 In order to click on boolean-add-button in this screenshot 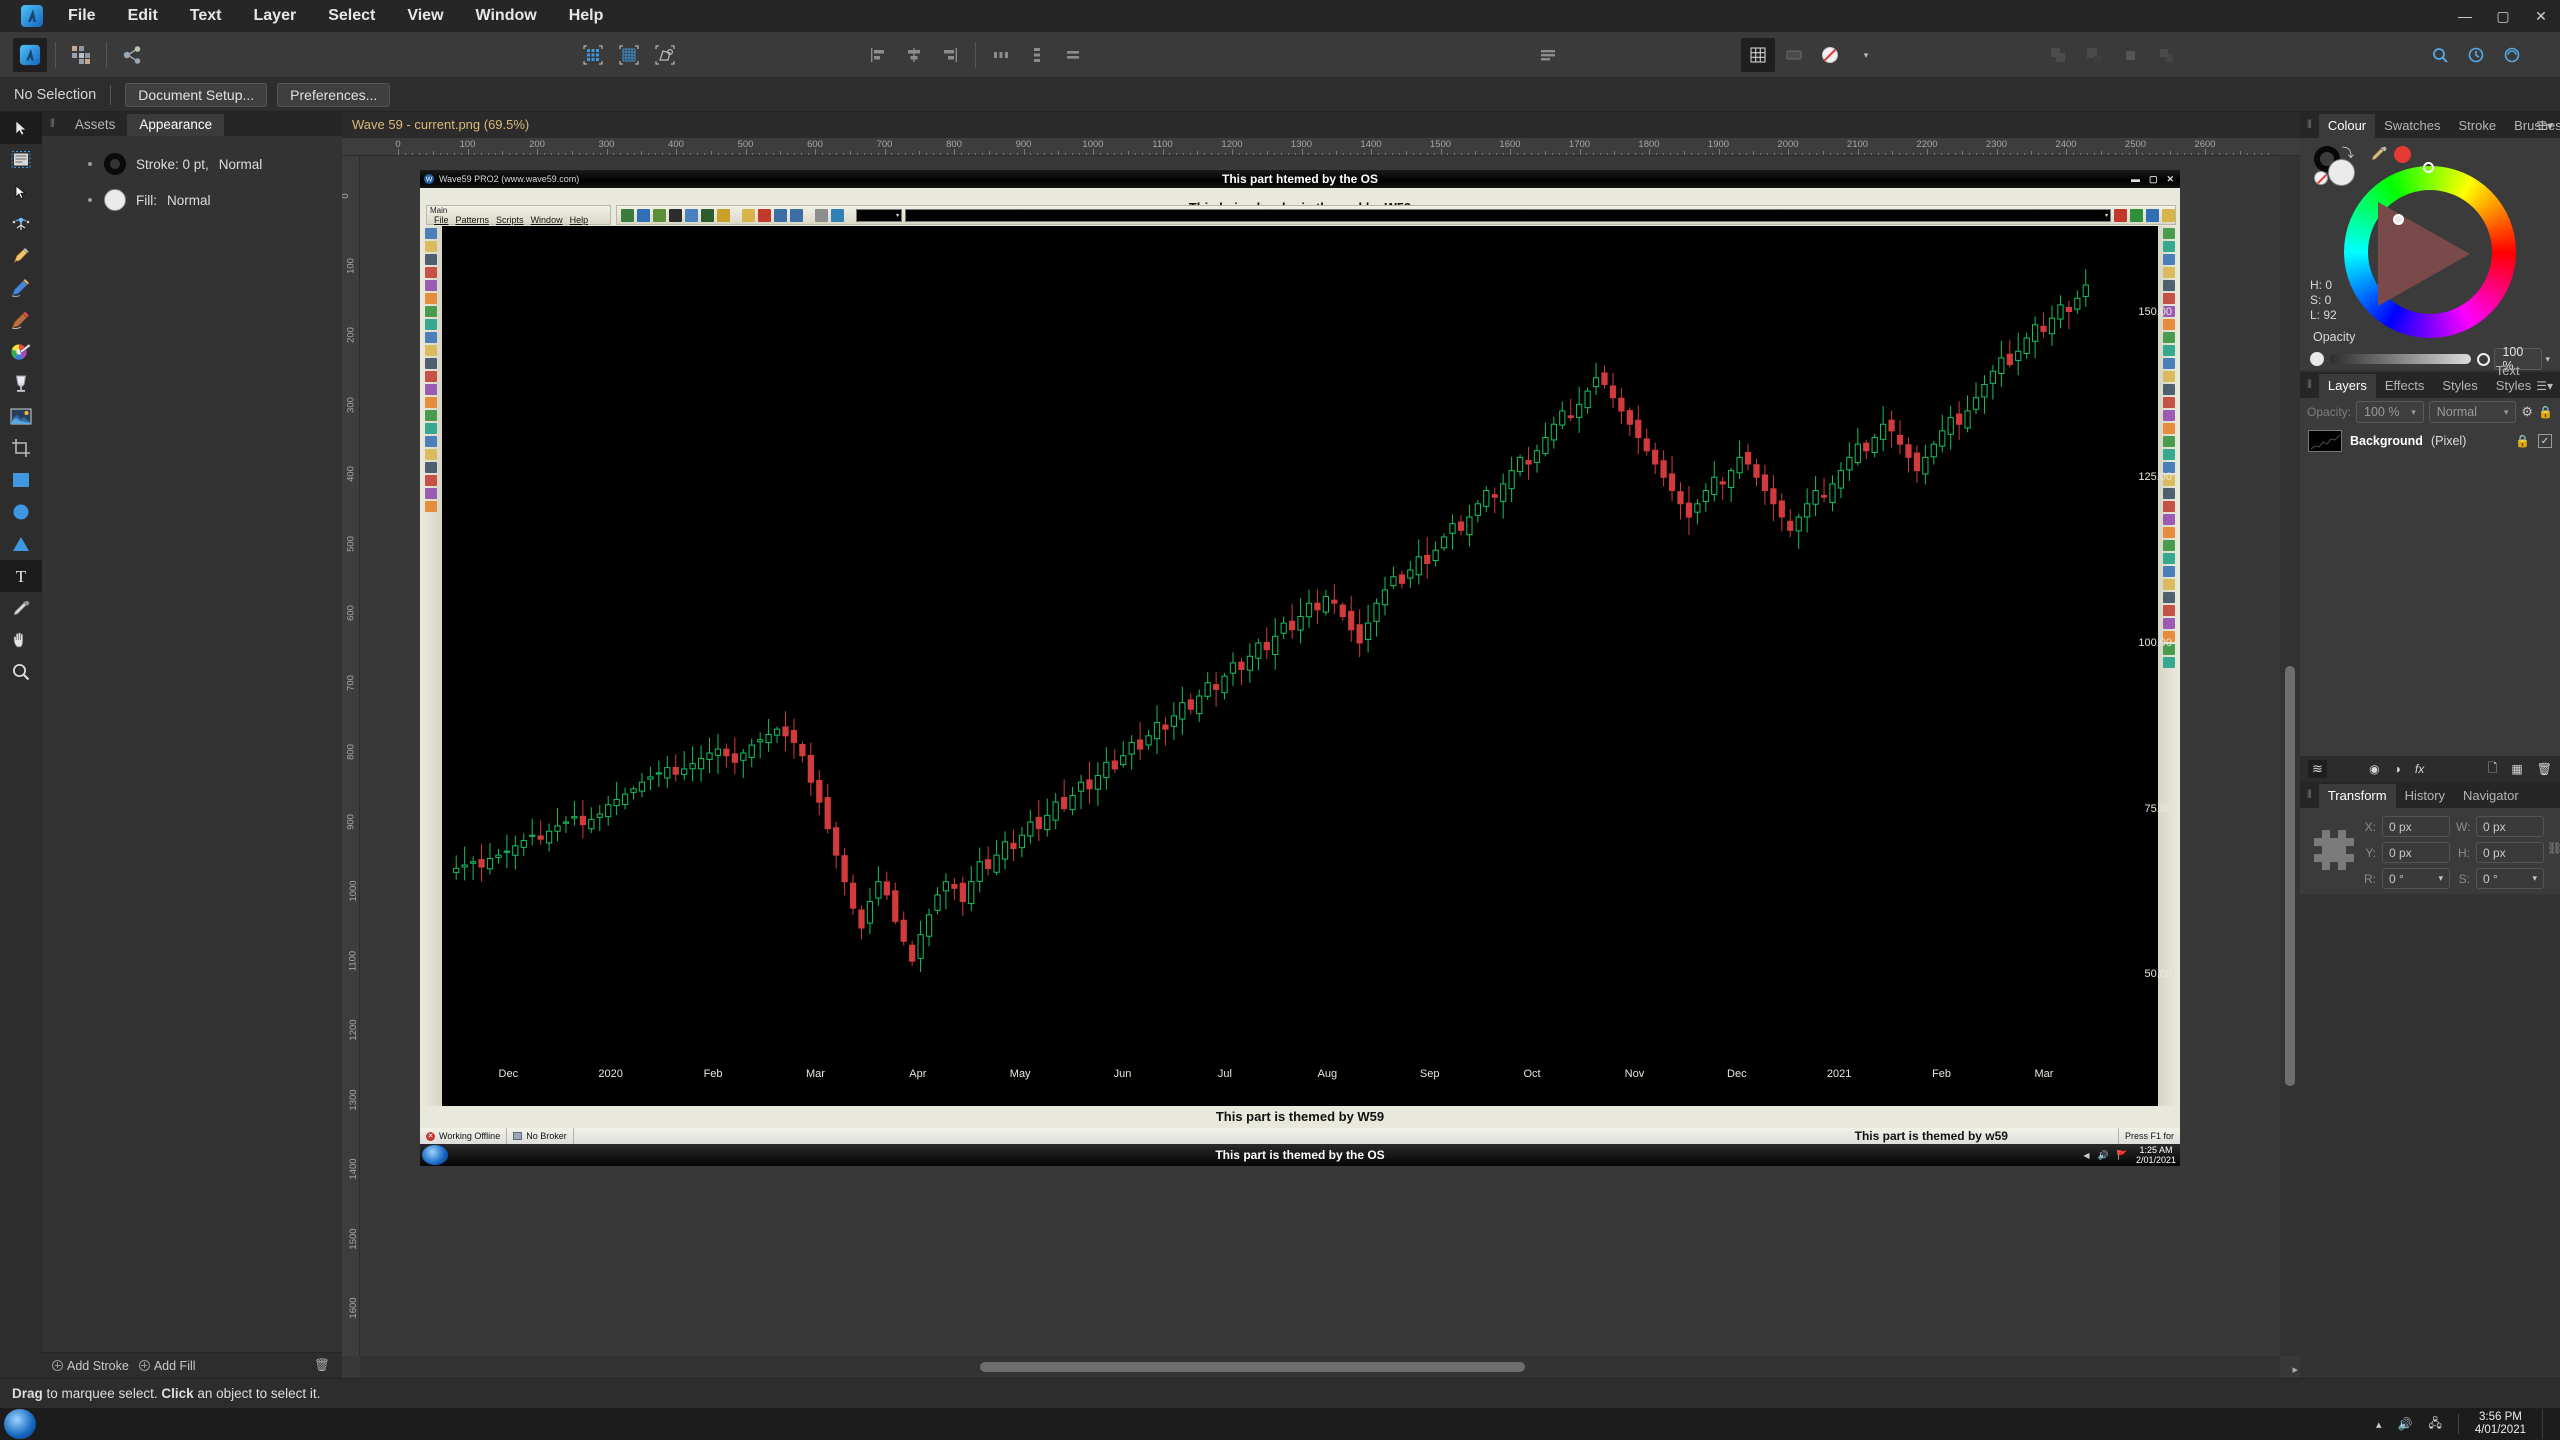, I will do `click(2058, 55)`.